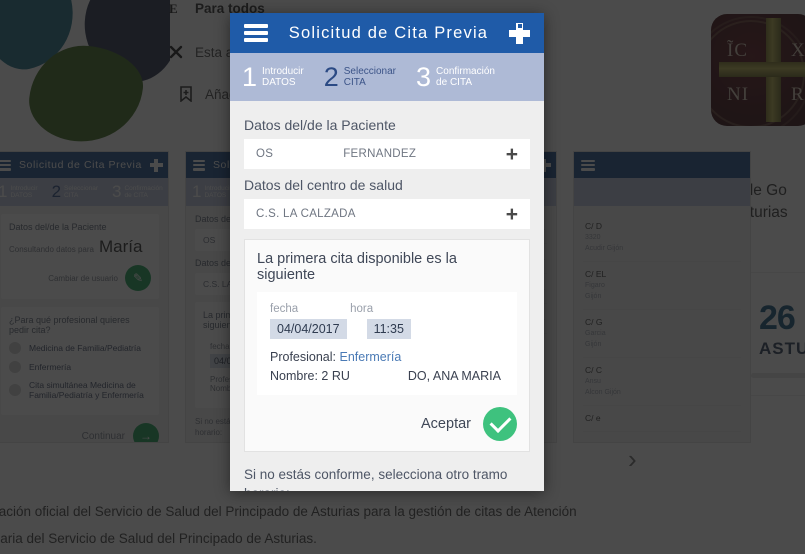 This screenshot has width=805, height=554. I want to click on hora-value: 11:35, so click(388, 329).